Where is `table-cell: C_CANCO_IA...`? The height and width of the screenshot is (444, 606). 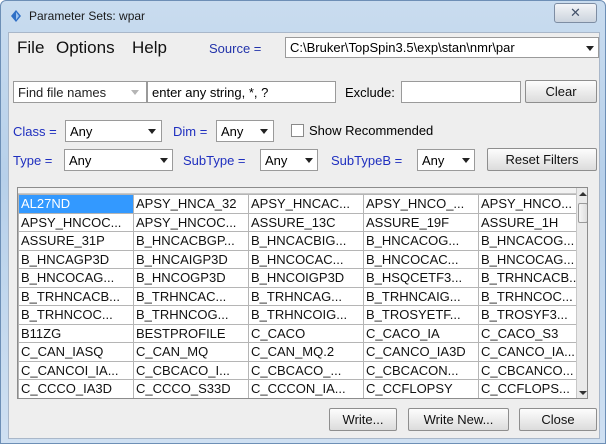 table-cell: C_CANCO_IA... is located at coordinates (532, 352).